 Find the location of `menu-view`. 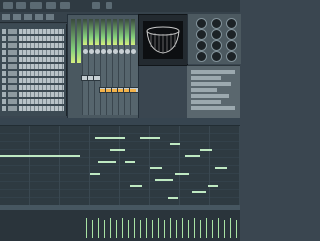

menu-view is located at coordinates (51, 5).